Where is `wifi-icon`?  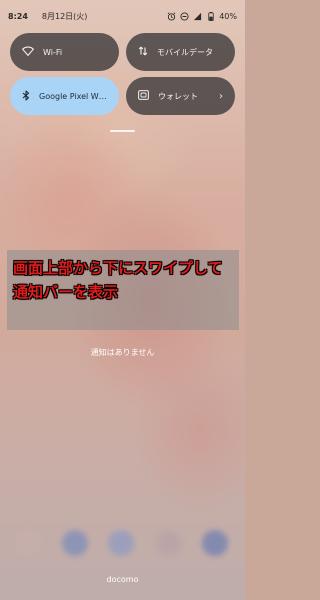
wifi-icon is located at coordinates (28, 52).